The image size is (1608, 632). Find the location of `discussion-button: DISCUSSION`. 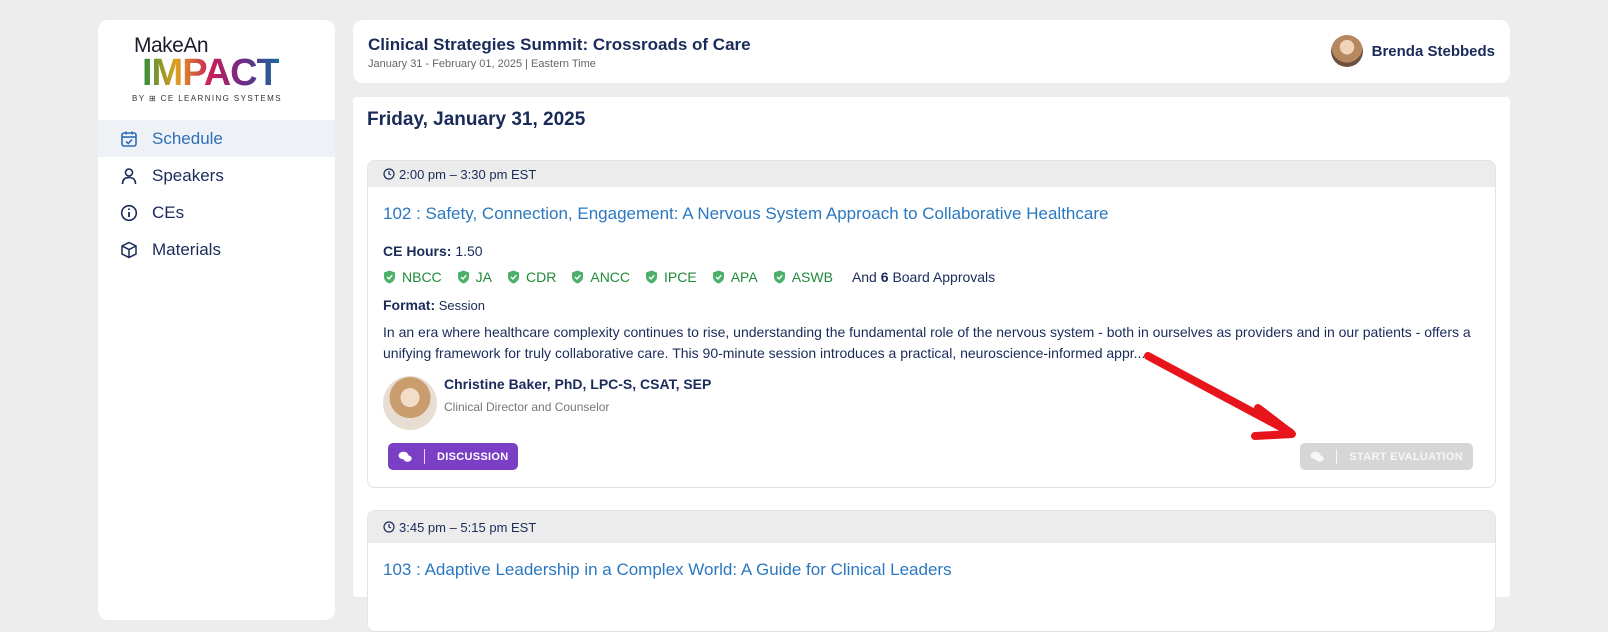

discussion-button: DISCUSSION is located at coordinates (453, 456).